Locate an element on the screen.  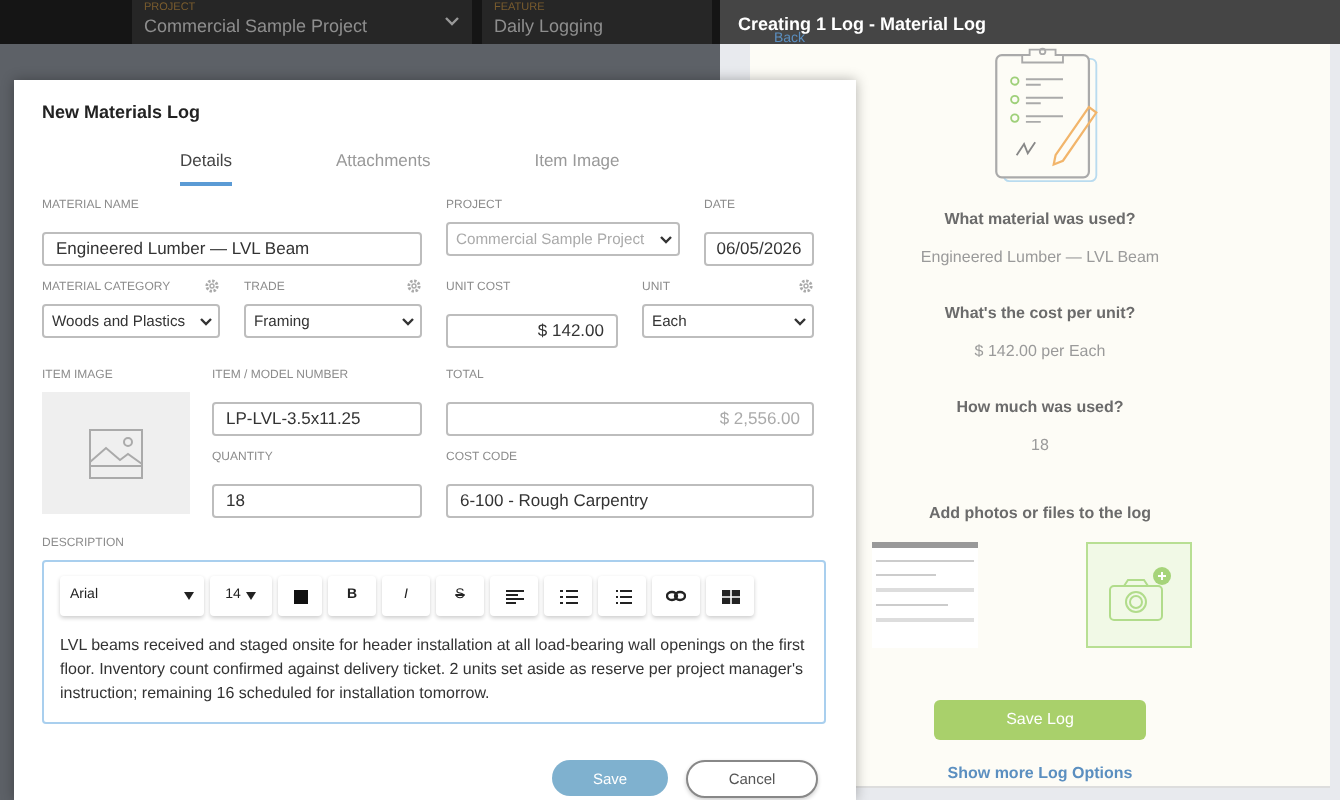
numbered-list-icon is located at coordinates (622, 596).